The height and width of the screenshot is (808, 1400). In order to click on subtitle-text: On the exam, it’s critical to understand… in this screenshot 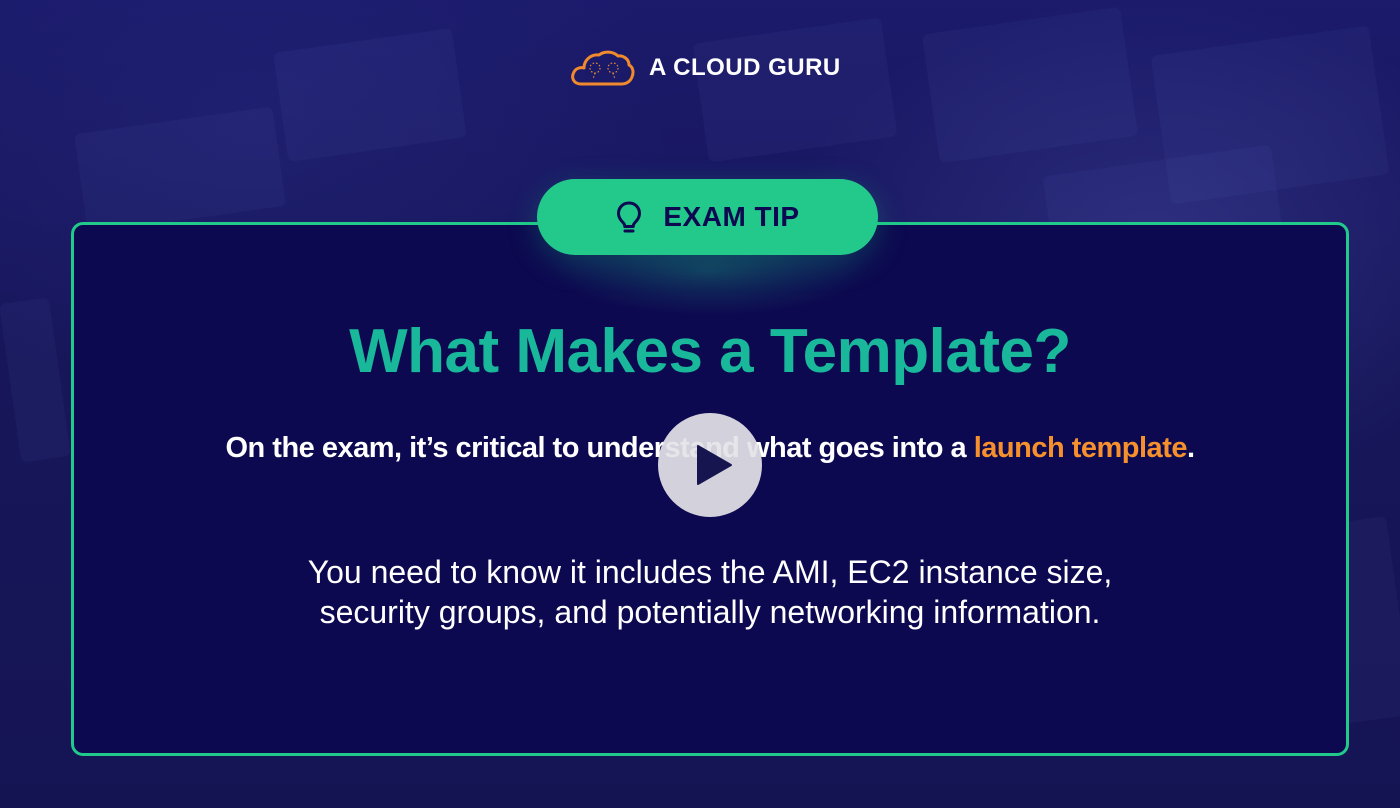, I will do `click(599, 448)`.